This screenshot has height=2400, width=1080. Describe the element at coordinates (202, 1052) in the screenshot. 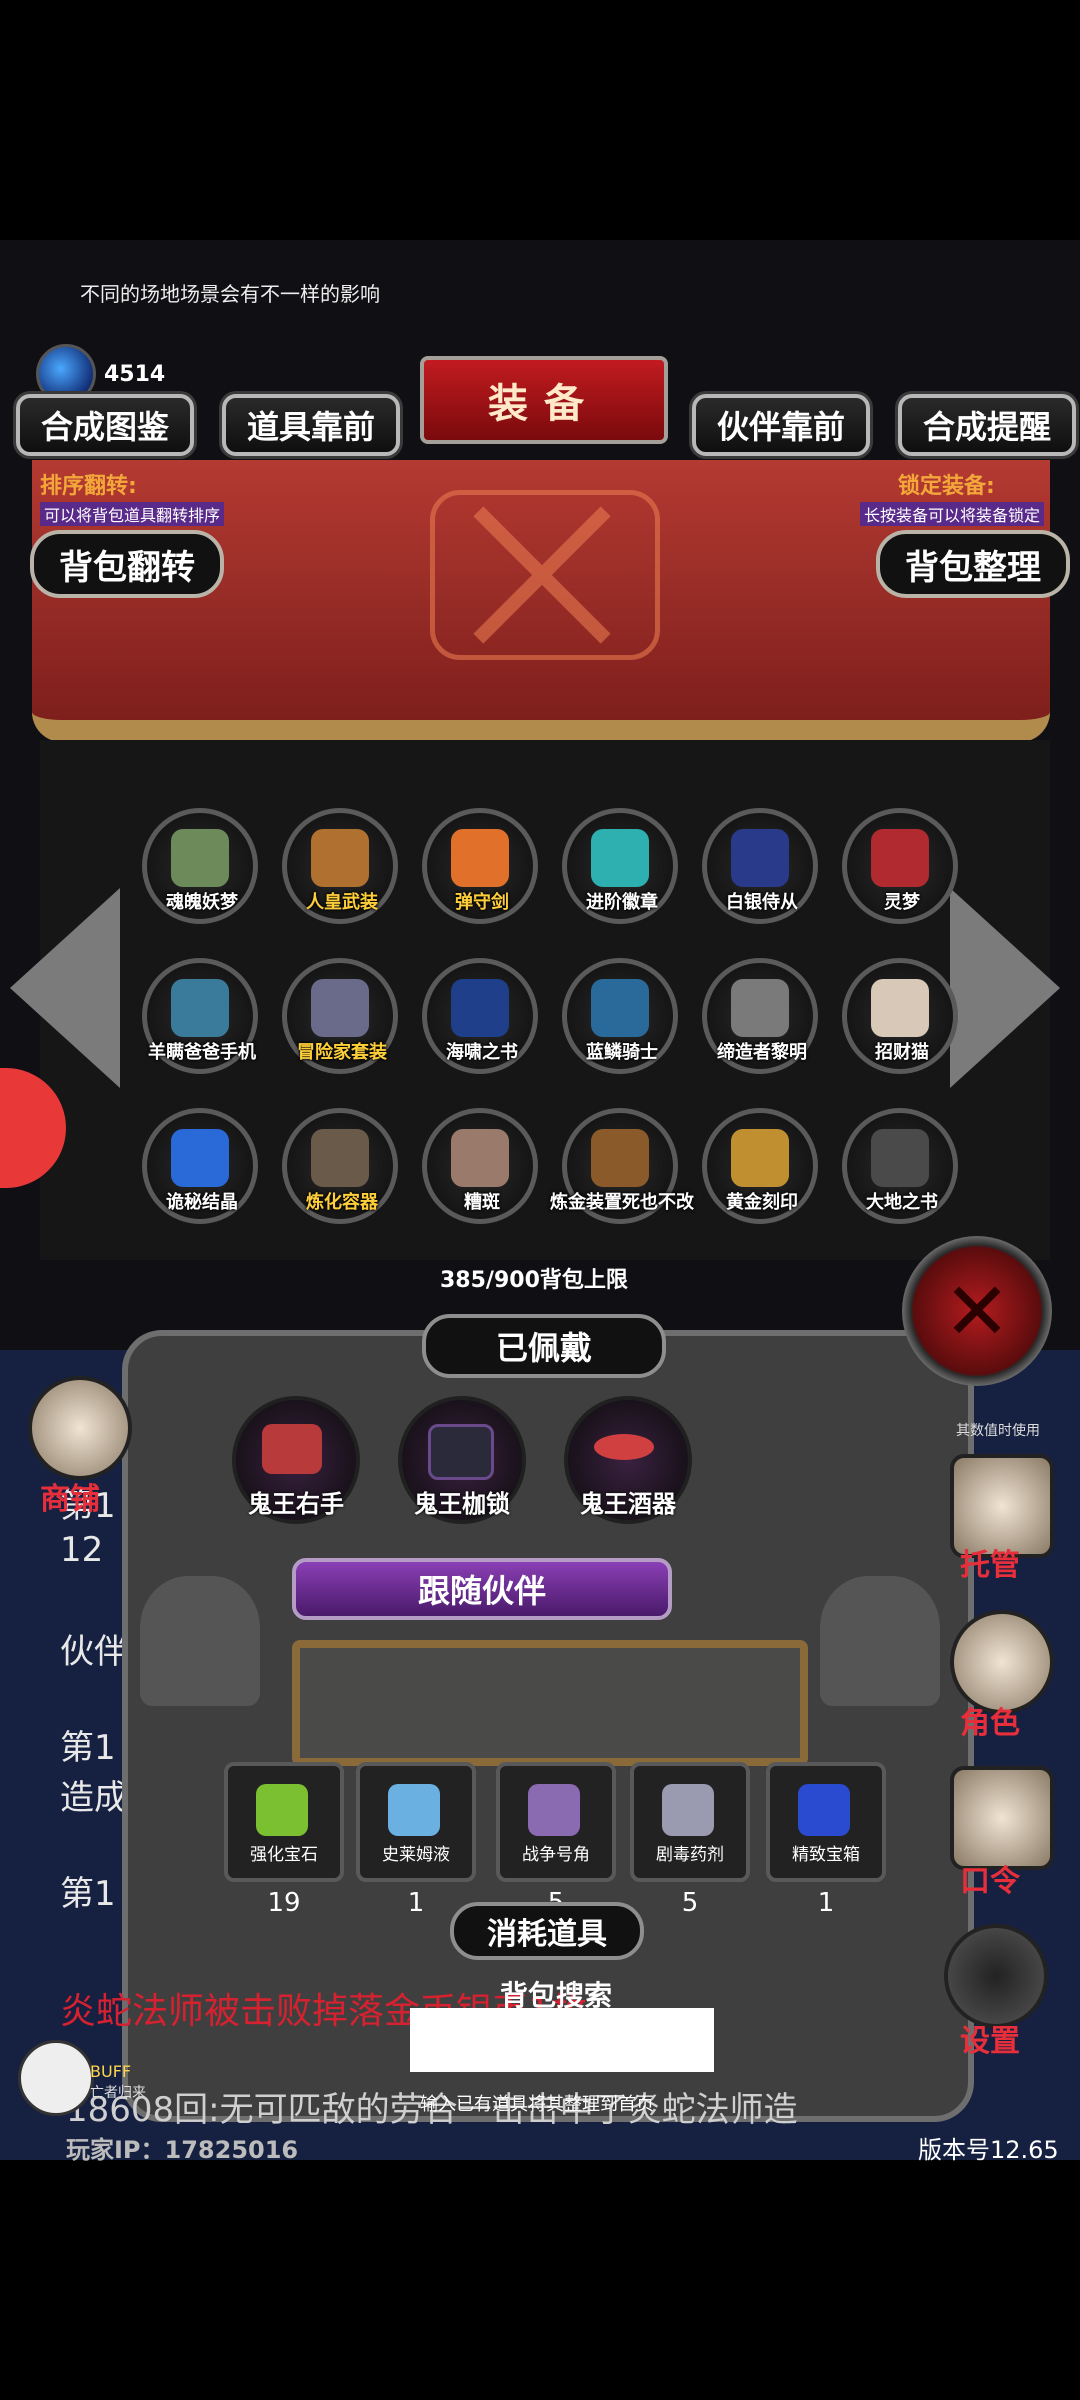

I see `inventory-item-label: 羊瞒爸爸手机` at that location.